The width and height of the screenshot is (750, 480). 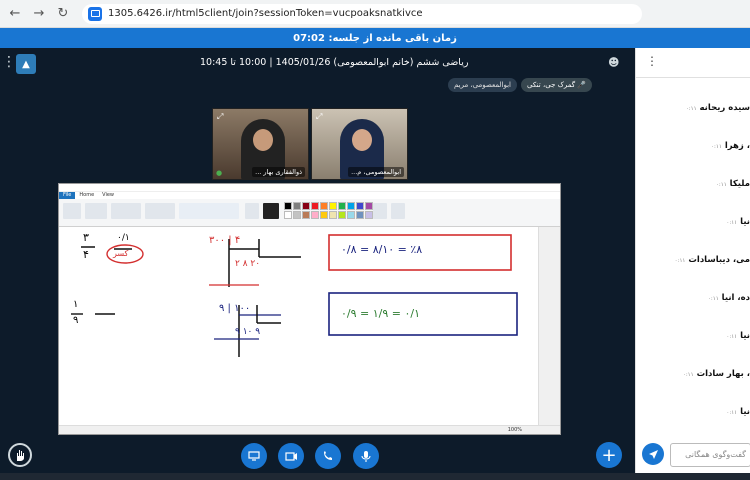 I want to click on monitor-icon, so click(x=254, y=456).